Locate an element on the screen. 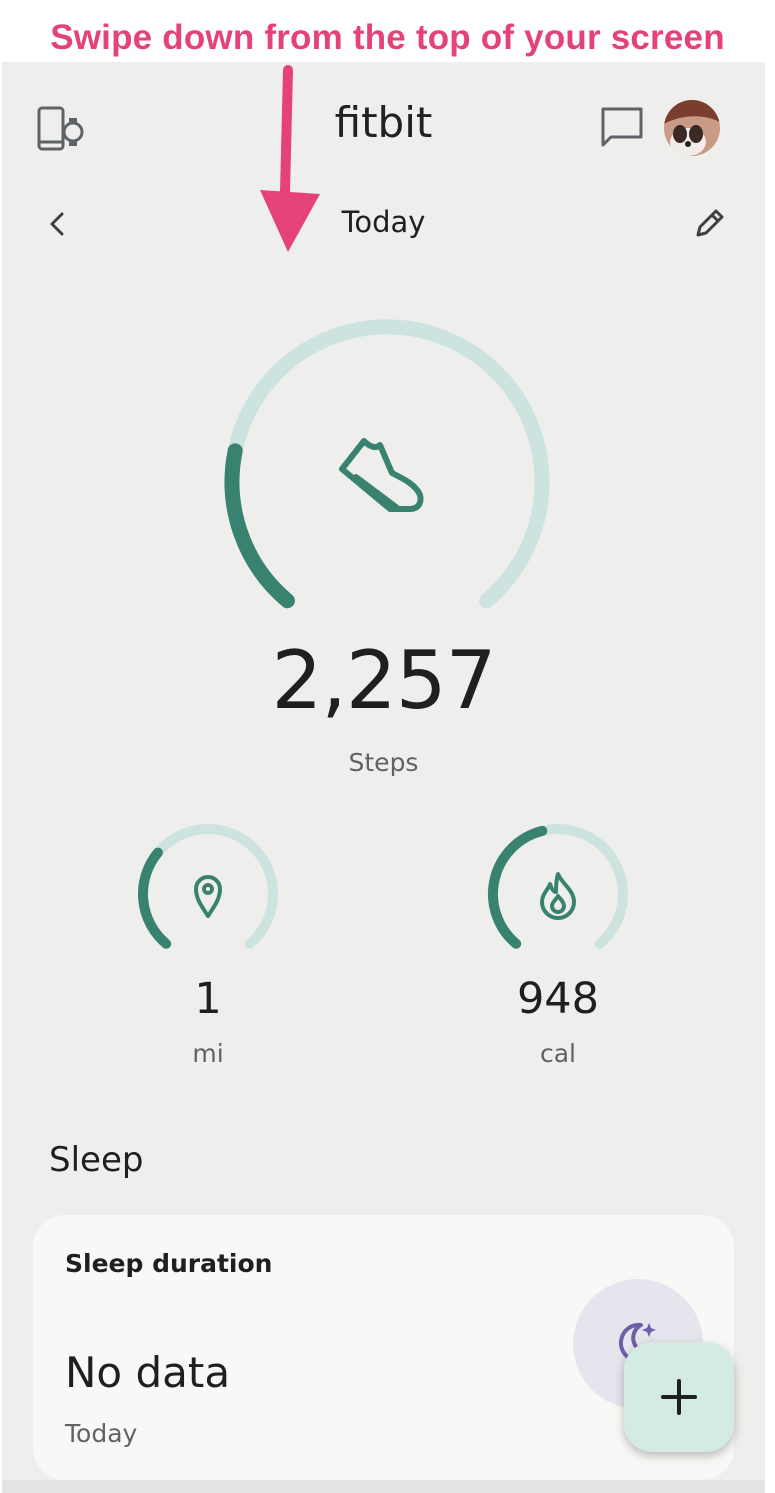  add-fab-button is located at coordinates (679, 1397).